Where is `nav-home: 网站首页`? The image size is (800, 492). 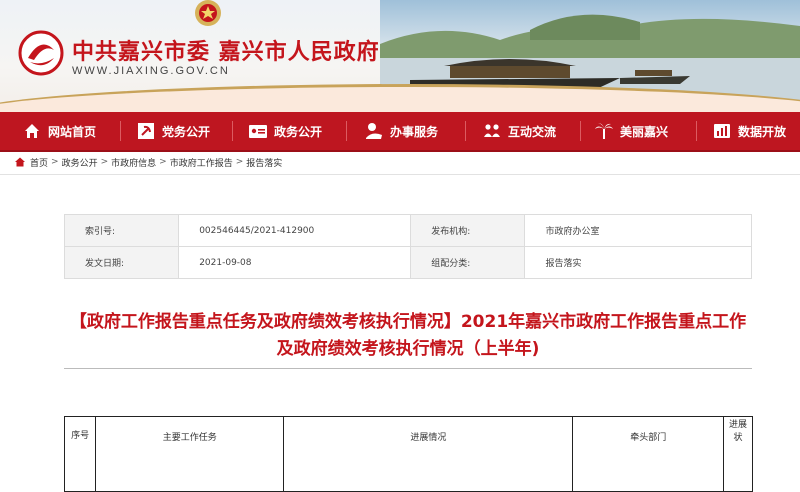 nav-home: 网站首页 is located at coordinates (59, 131).